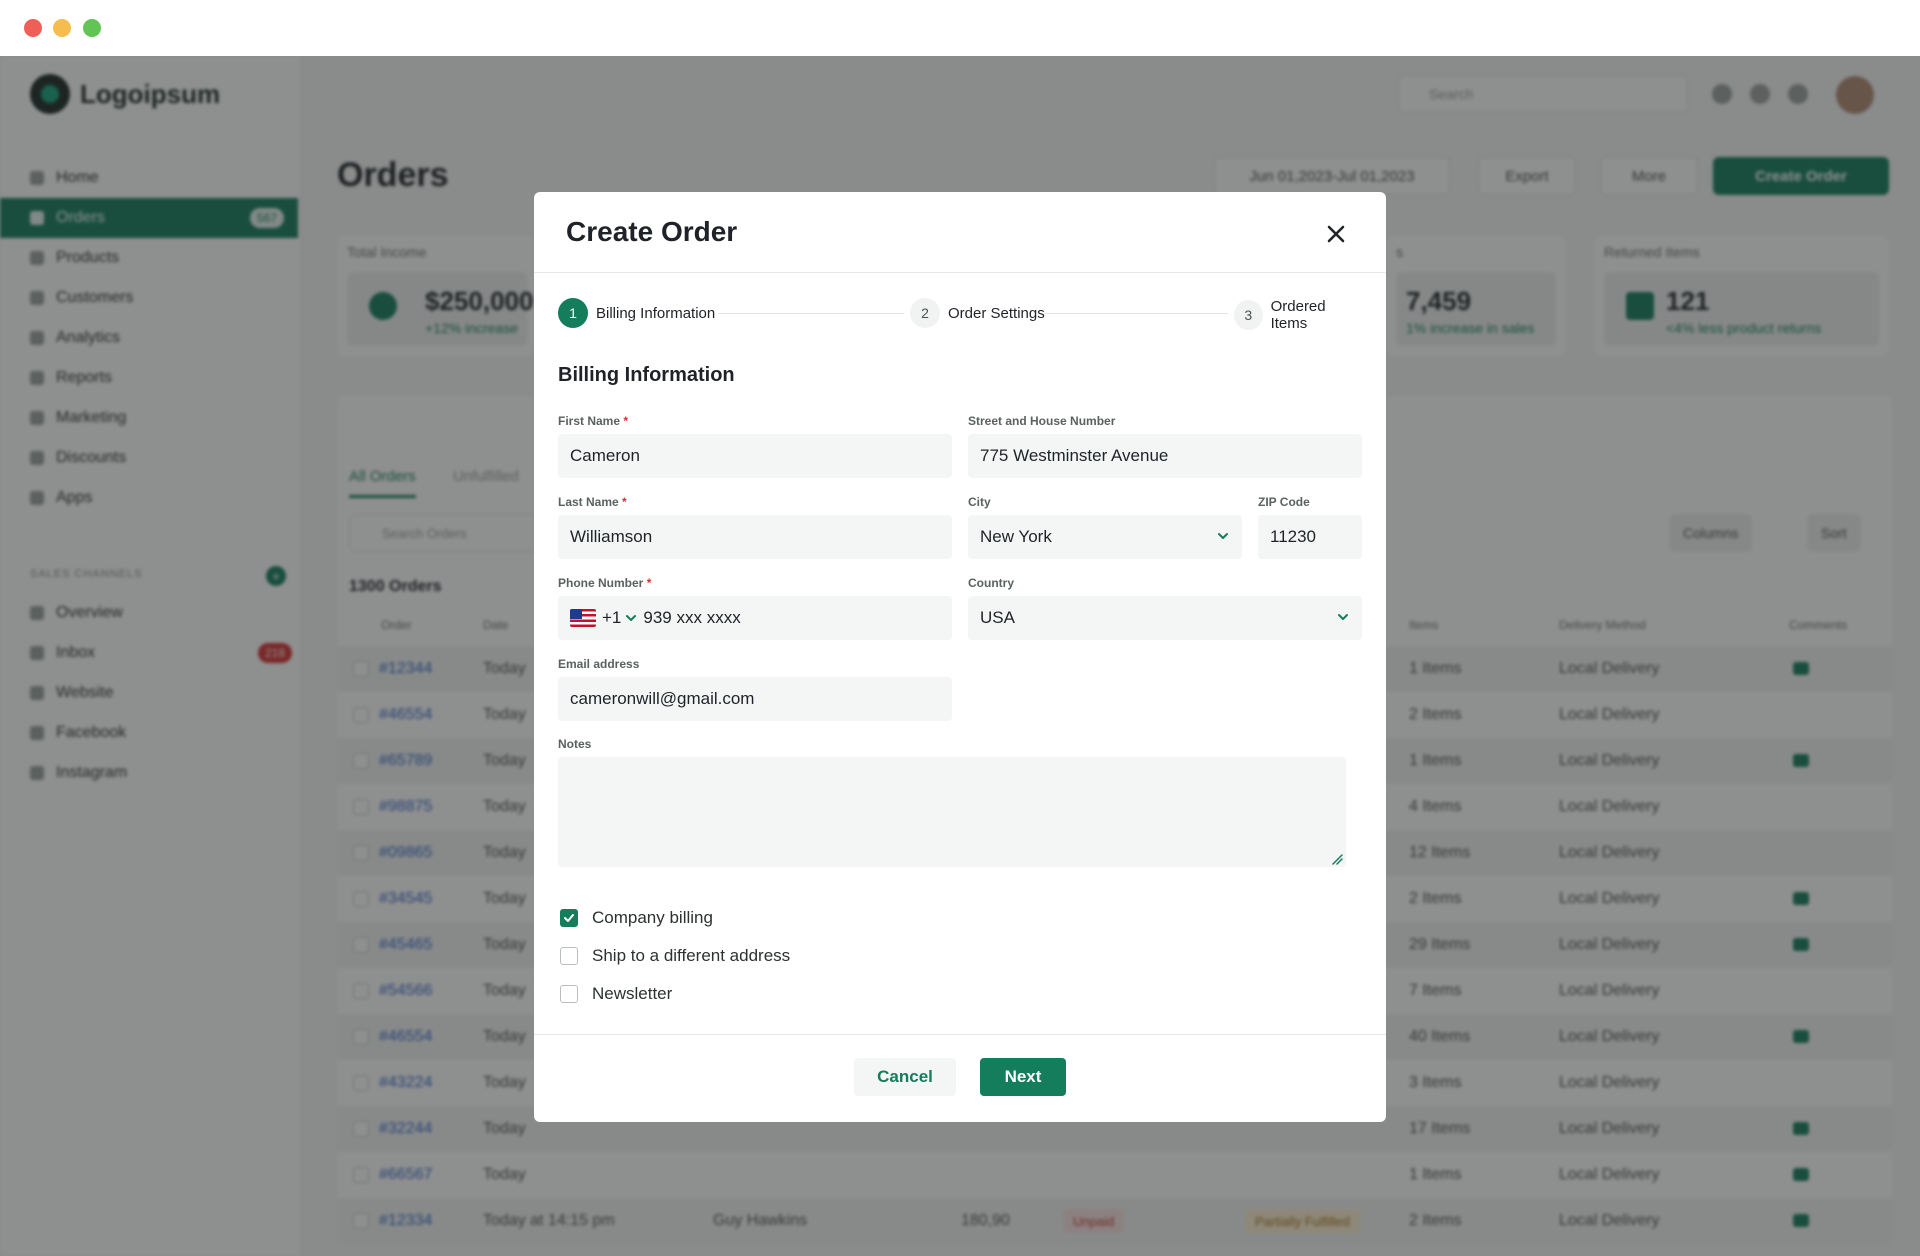  Describe the element at coordinates (960, 1034) in the screenshot. I see `modal-footer-divider` at that location.